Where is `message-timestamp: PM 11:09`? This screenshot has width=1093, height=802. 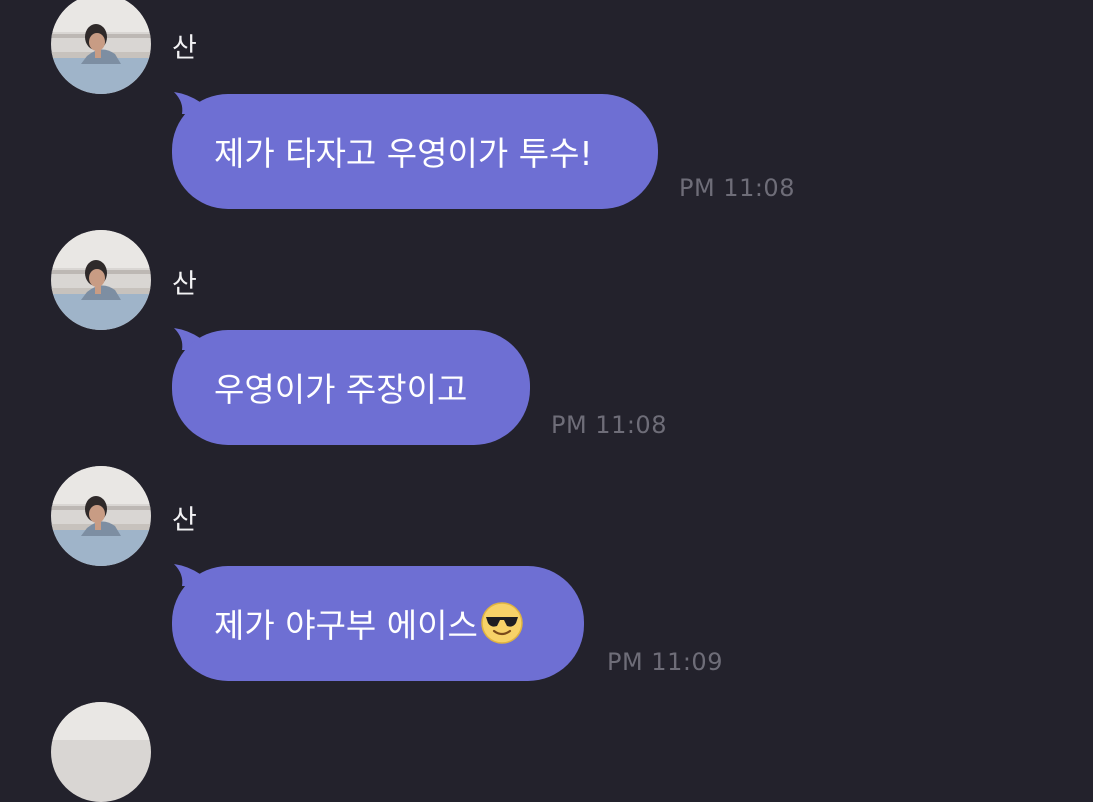 message-timestamp: PM 11:09 is located at coordinates (665, 662).